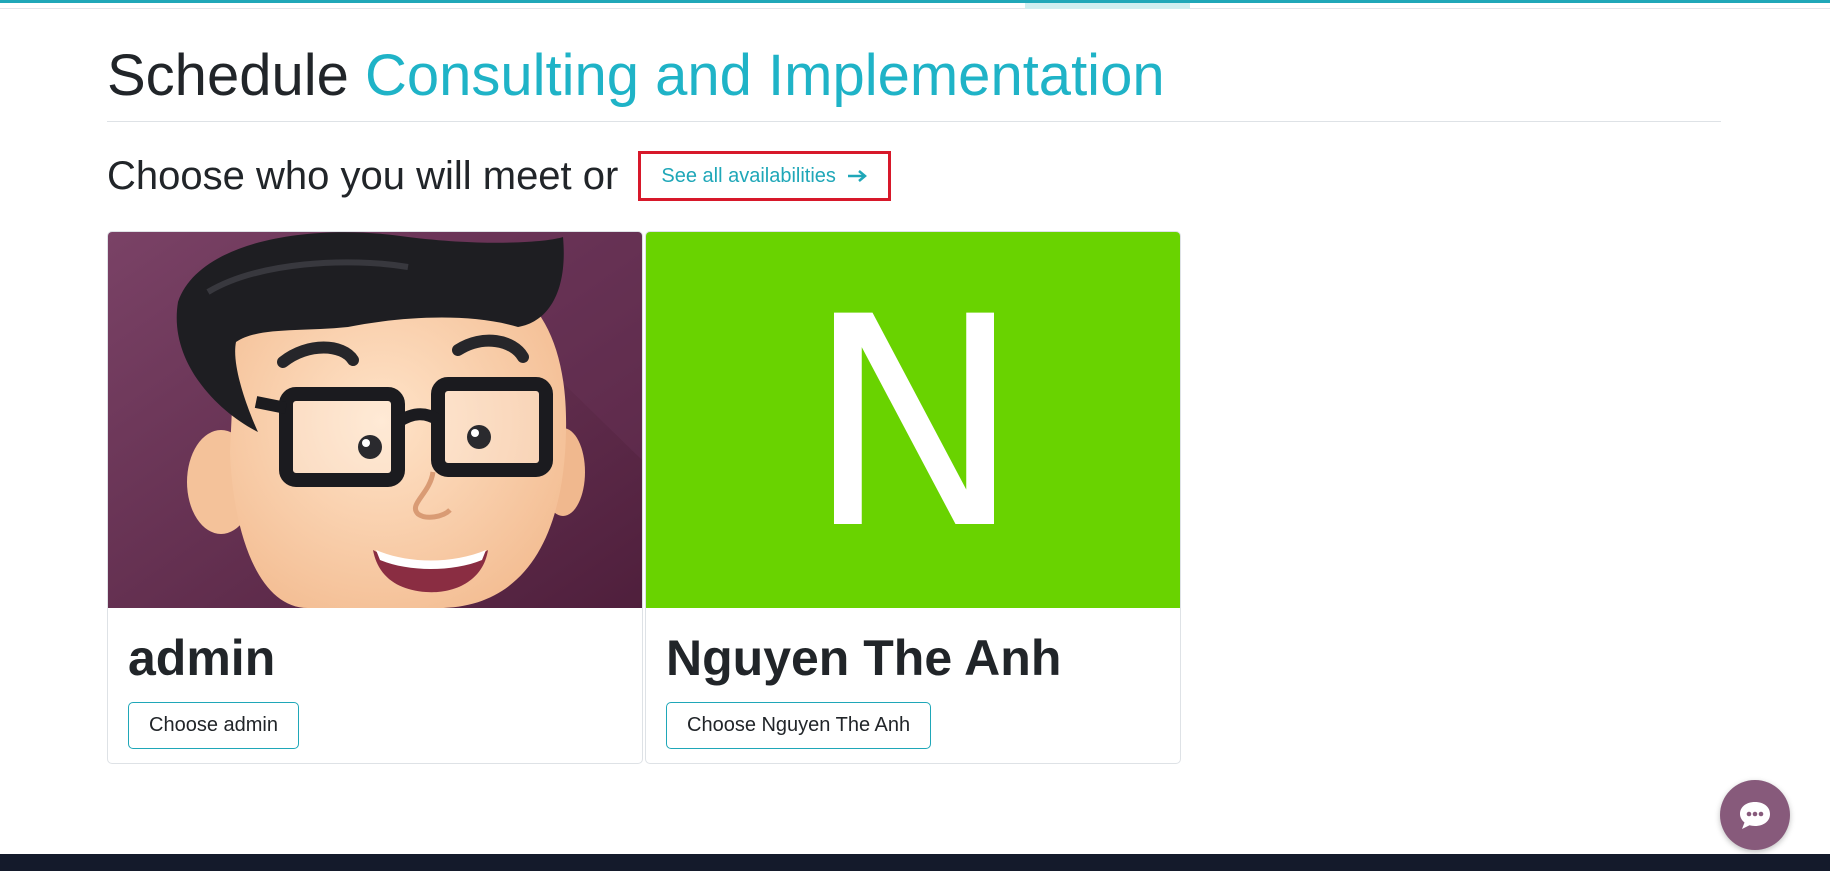 The image size is (1830, 871). I want to click on progress-strip, so click(915, 5).